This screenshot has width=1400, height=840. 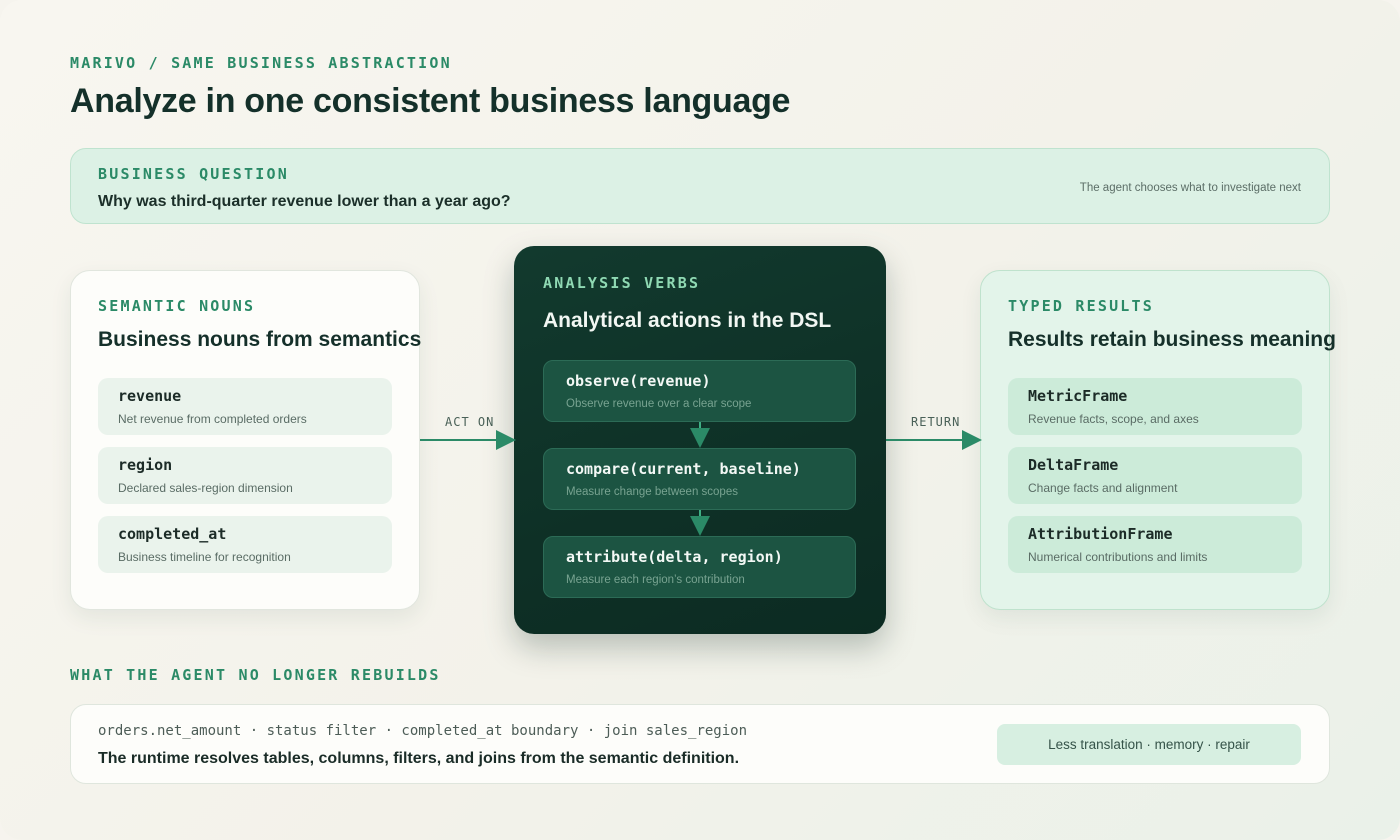 I want to click on nouns-title: Business nouns from semantics, so click(x=260, y=339).